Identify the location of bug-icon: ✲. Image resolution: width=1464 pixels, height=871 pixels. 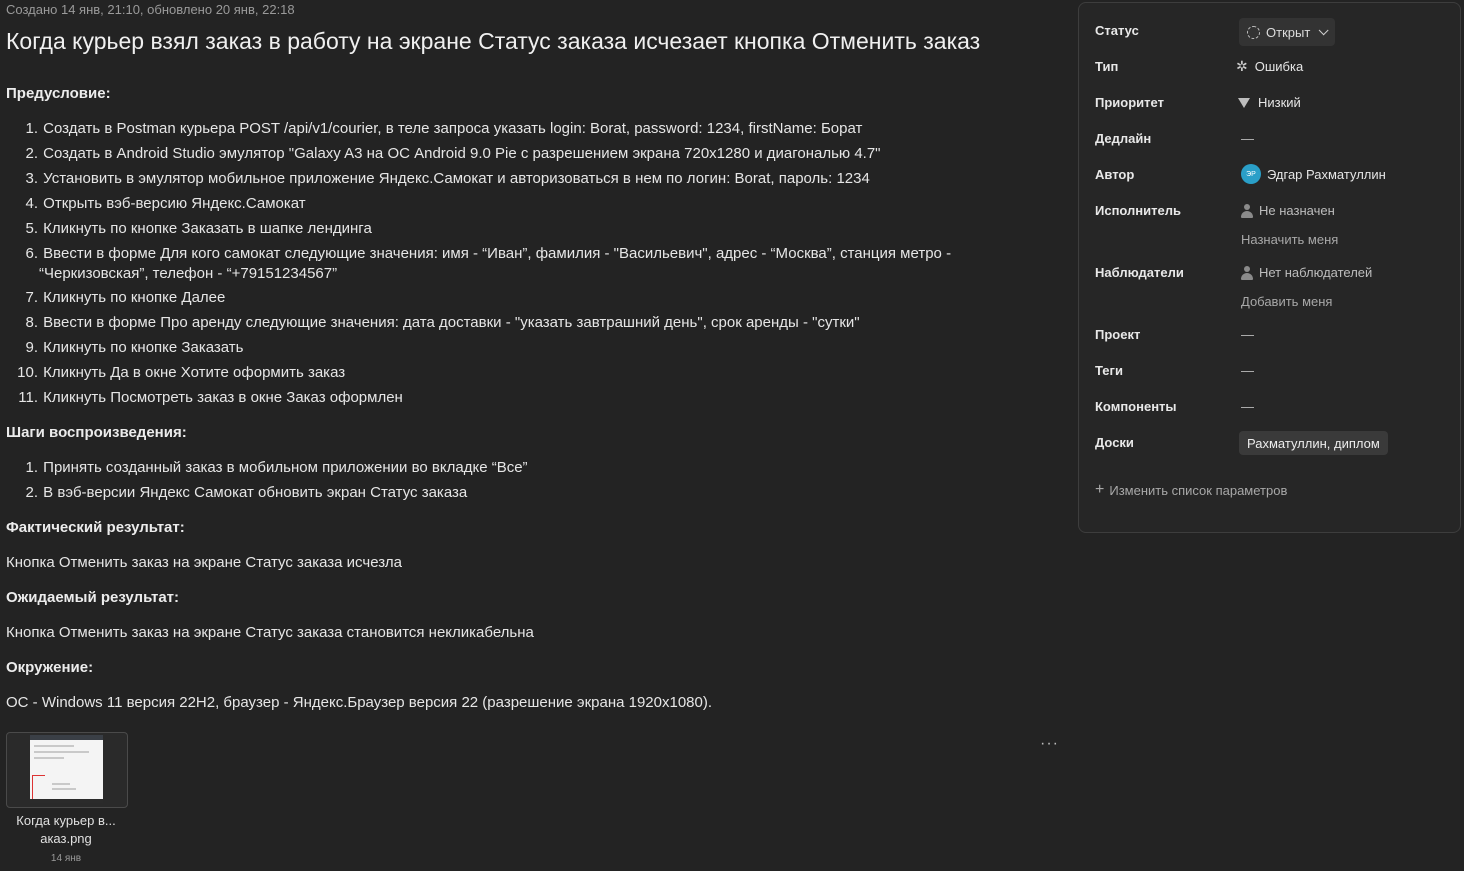
(1242, 66).